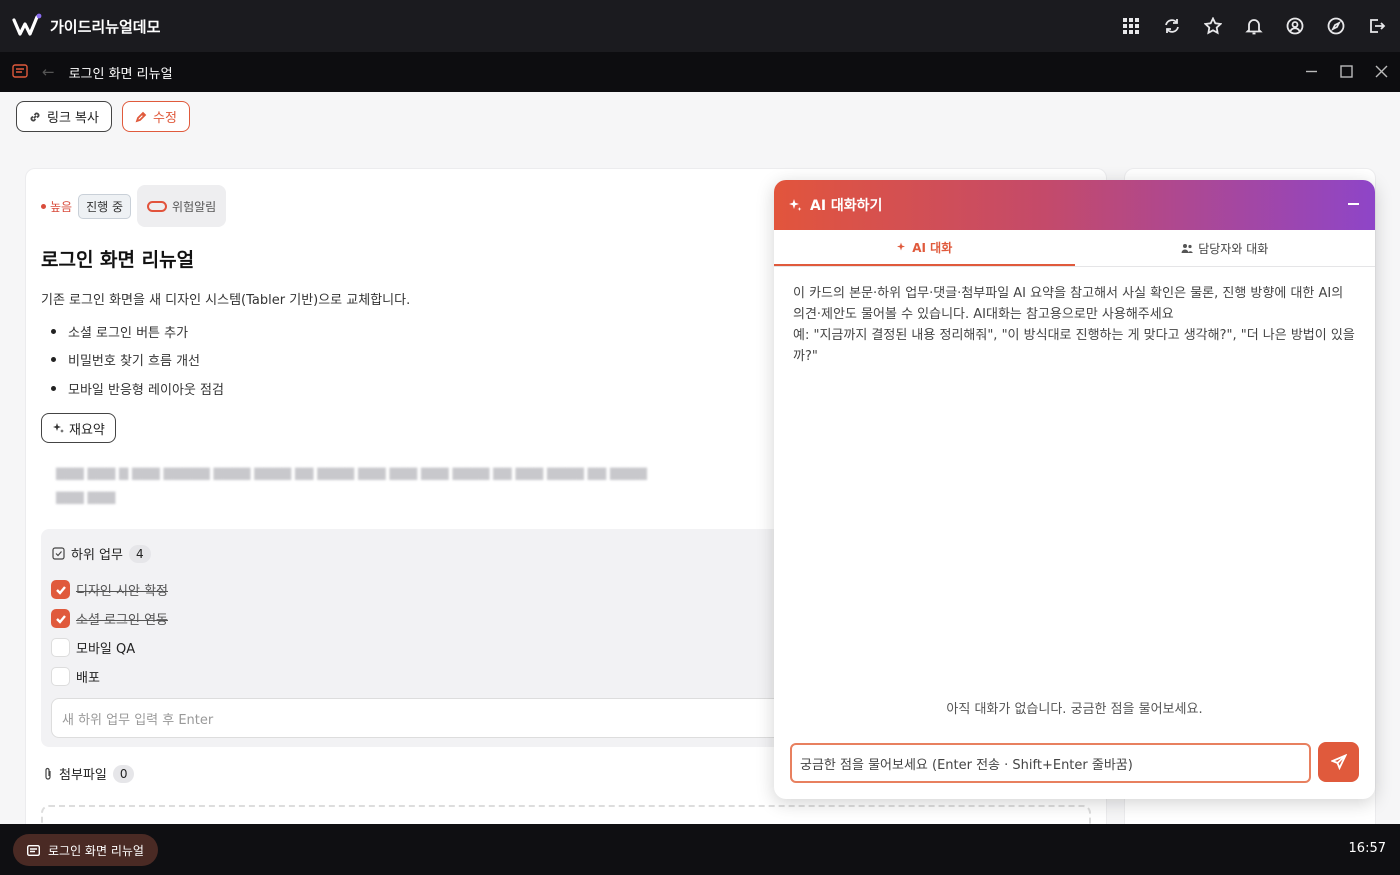  What do you see at coordinates (1336, 26) in the screenshot?
I see `compass-icon` at bounding box center [1336, 26].